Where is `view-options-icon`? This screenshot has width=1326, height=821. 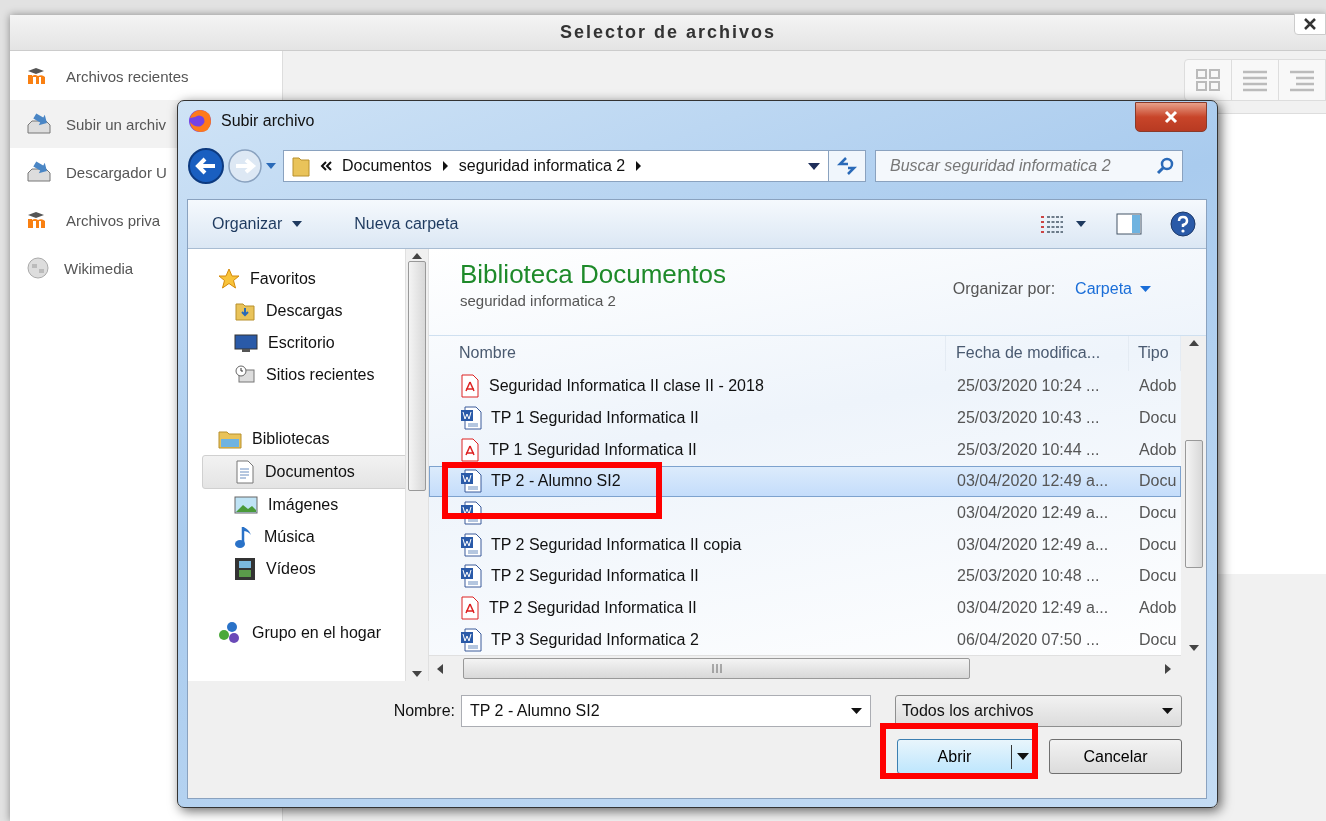 view-options-icon is located at coordinates (1064, 224).